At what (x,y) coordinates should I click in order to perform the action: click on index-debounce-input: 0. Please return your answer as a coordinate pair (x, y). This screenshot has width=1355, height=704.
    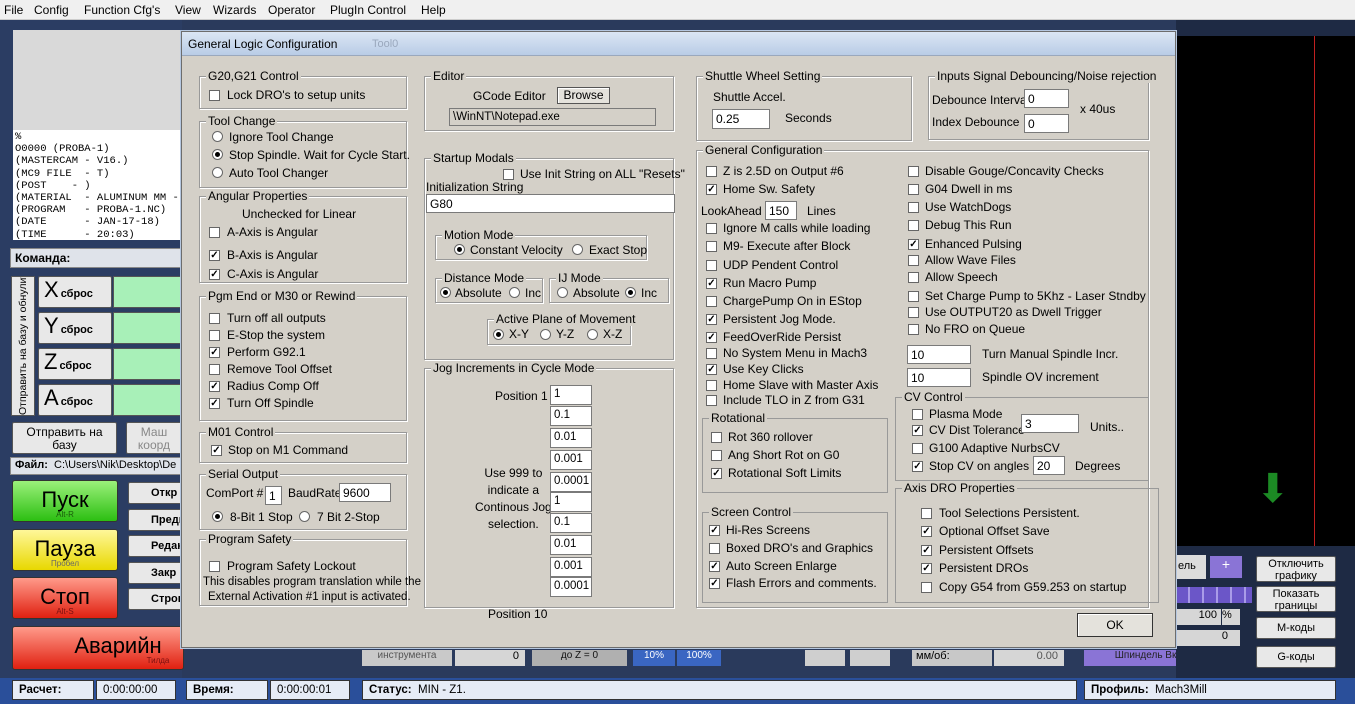
    Looking at the image, I should click on (1046, 123).